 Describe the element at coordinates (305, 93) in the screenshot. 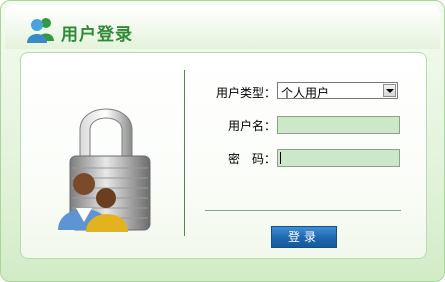

I see `user-type-value: 个人用户` at that location.